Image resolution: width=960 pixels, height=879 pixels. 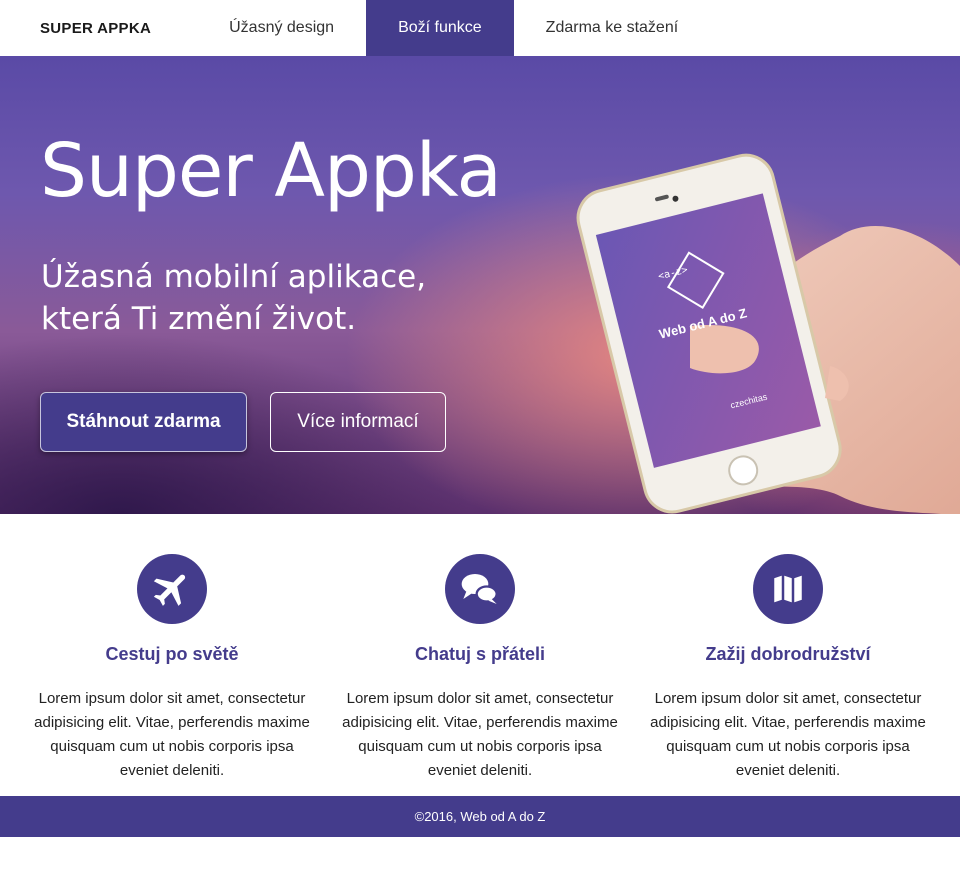 What do you see at coordinates (788, 589) in the screenshot?
I see `map-icon` at bounding box center [788, 589].